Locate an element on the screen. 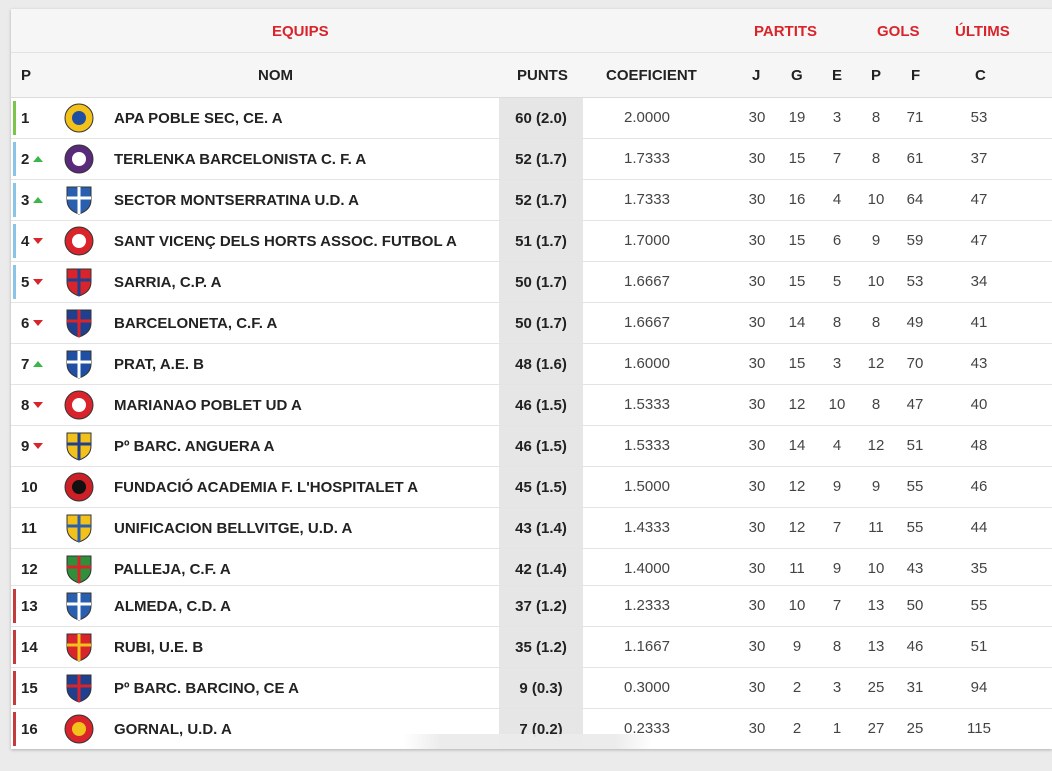  team-name: APA POBLE SEC, CE. A is located at coordinates (198, 118).